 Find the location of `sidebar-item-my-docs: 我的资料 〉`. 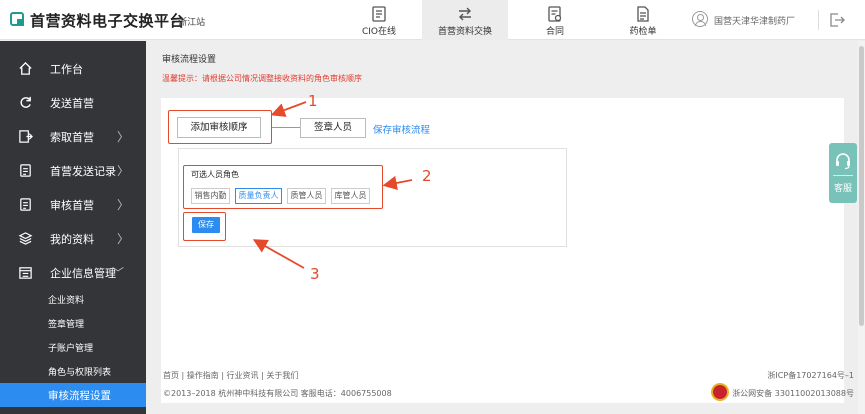

sidebar-item-my-docs: 我的资料 〉 is located at coordinates (73, 238).